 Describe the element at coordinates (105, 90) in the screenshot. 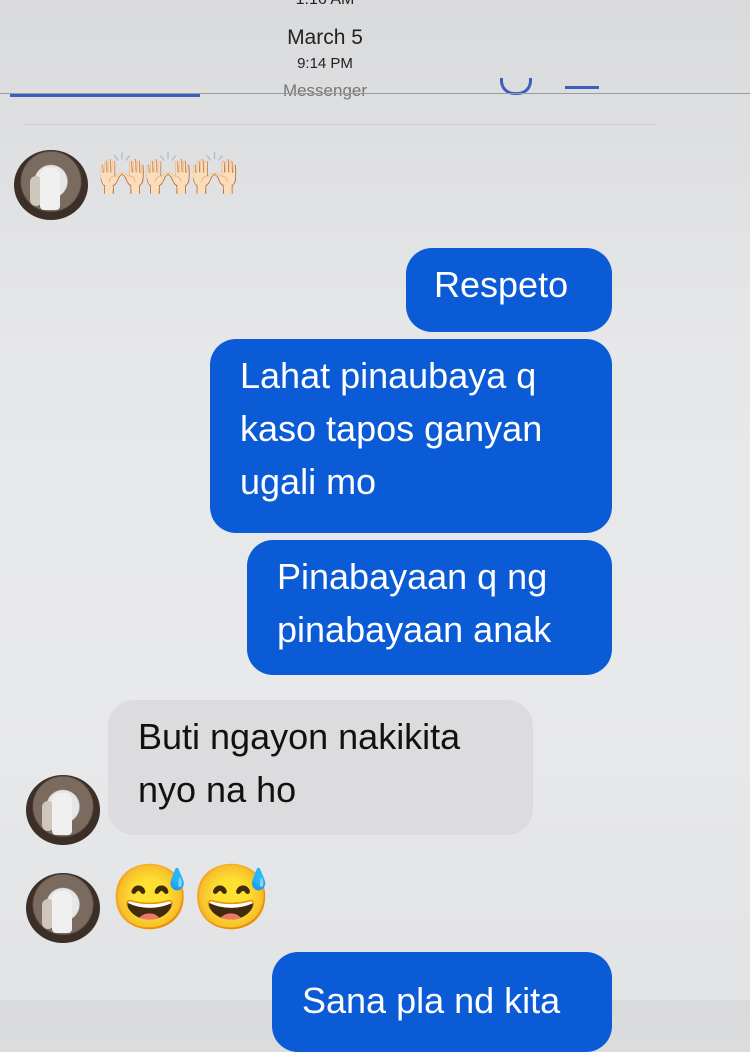

I see `header-back-icon` at that location.